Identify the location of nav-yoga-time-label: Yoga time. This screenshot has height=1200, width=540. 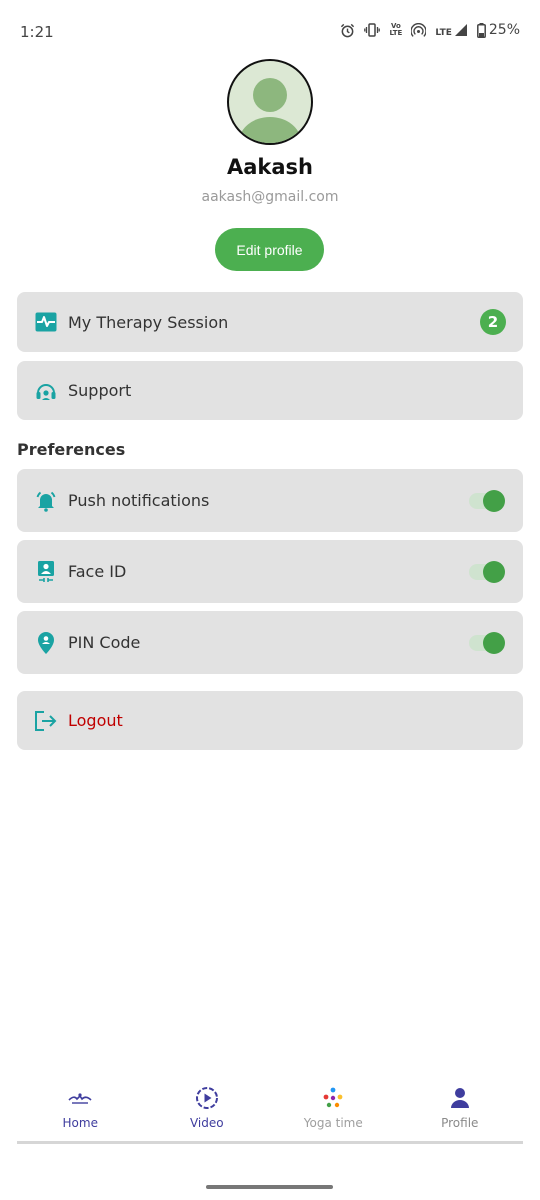
(333, 1123).